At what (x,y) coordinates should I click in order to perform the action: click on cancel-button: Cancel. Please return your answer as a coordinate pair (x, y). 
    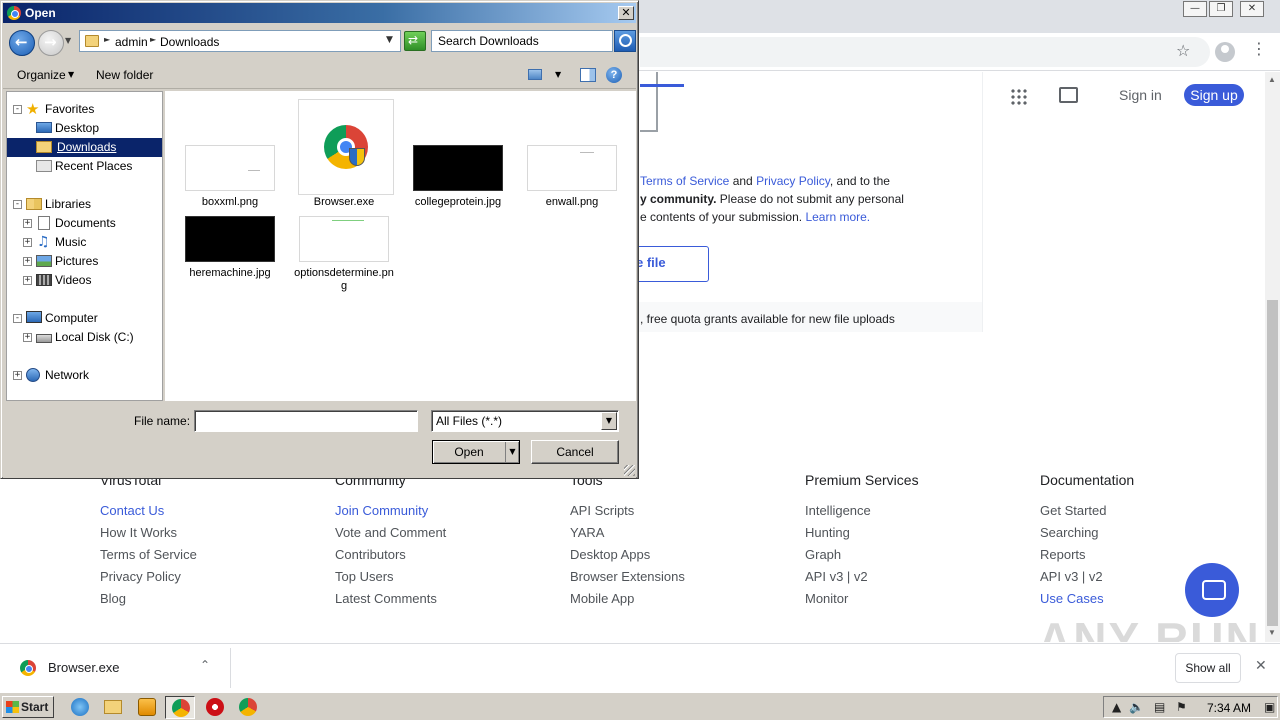
    Looking at the image, I should click on (575, 452).